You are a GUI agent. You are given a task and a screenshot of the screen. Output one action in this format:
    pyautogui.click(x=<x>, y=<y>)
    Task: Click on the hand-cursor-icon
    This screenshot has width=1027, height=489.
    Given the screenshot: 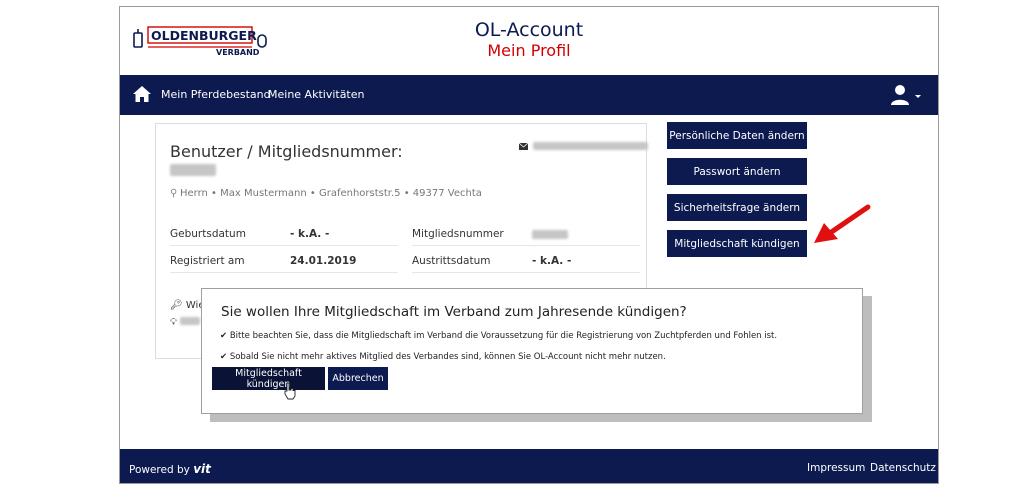 What is the action you would take?
    pyautogui.click(x=290, y=391)
    